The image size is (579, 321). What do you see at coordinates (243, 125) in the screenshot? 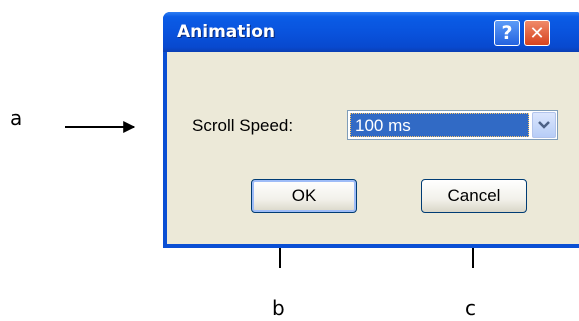
I see `scroll-speed-label: Scroll Speed:` at bounding box center [243, 125].